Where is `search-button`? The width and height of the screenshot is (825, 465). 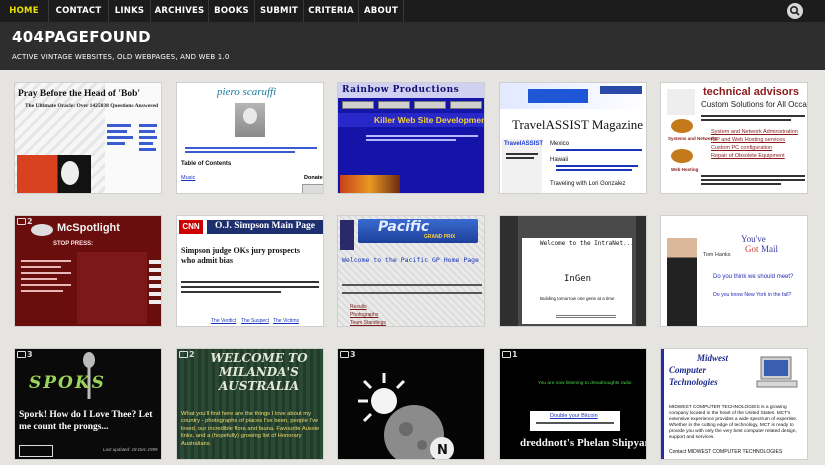 search-button is located at coordinates (795, 11).